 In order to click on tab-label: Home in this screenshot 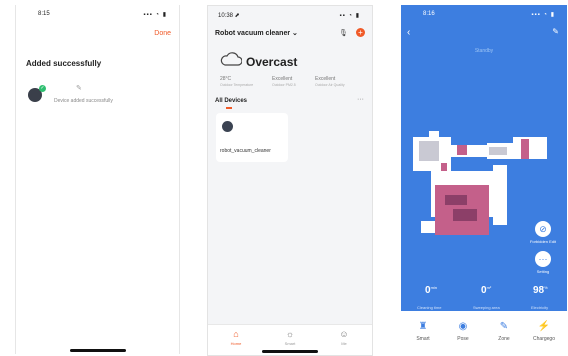, I will do `click(236, 343)`.